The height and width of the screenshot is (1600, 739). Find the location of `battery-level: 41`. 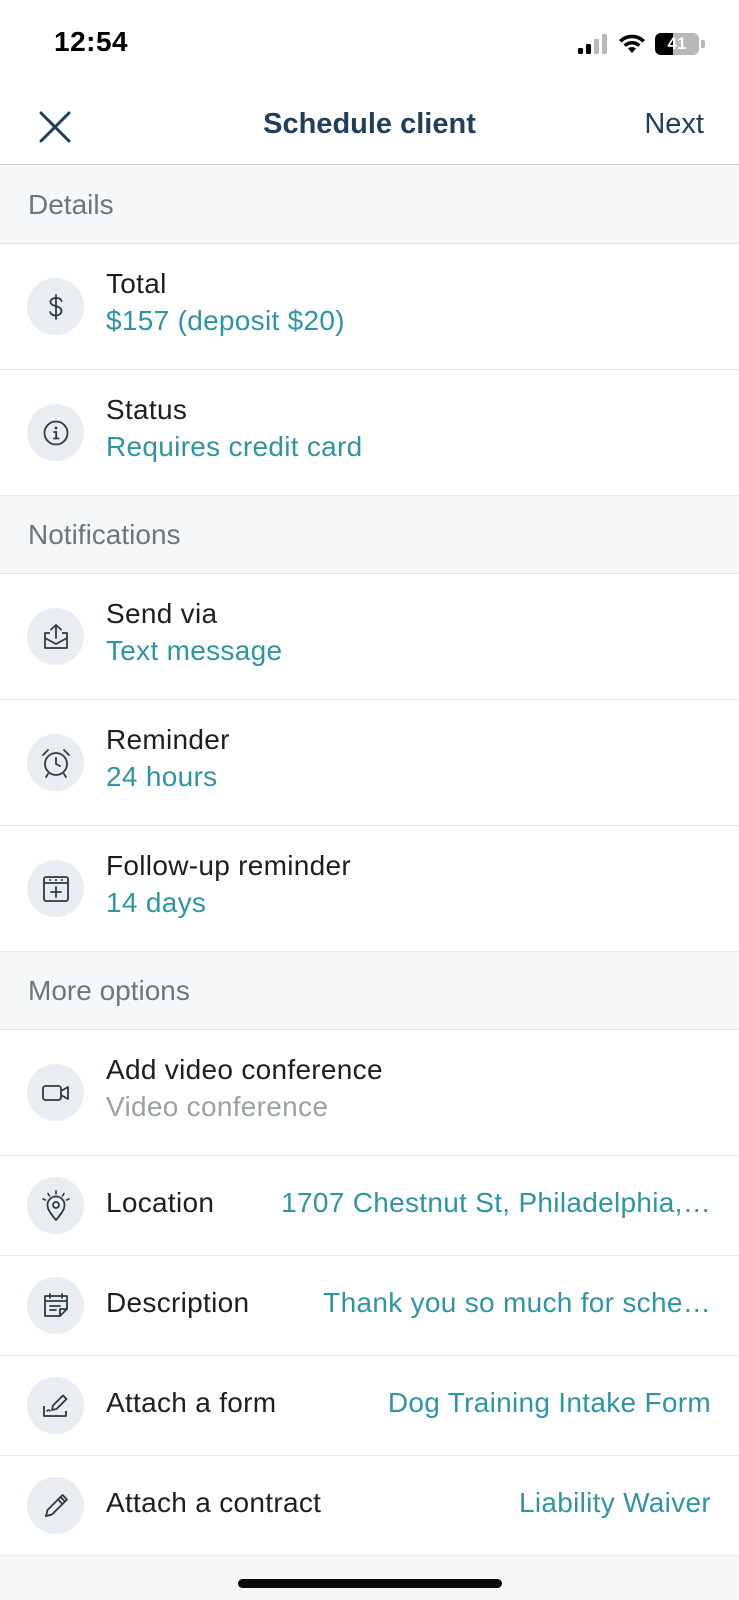

battery-level: 41 is located at coordinates (677, 43).